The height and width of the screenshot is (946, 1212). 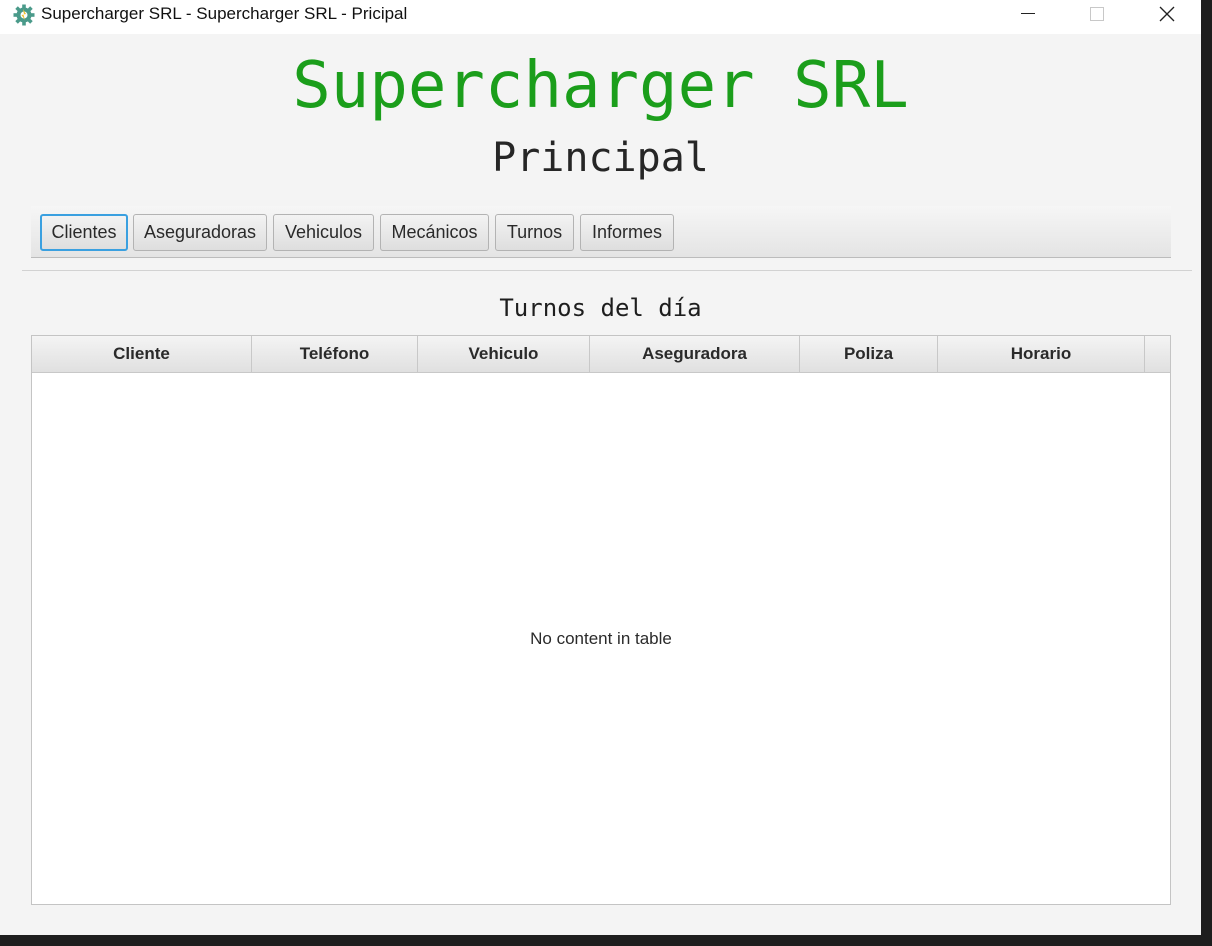 What do you see at coordinates (323, 232) in the screenshot?
I see `vehiculos-button: Vehiculos` at bounding box center [323, 232].